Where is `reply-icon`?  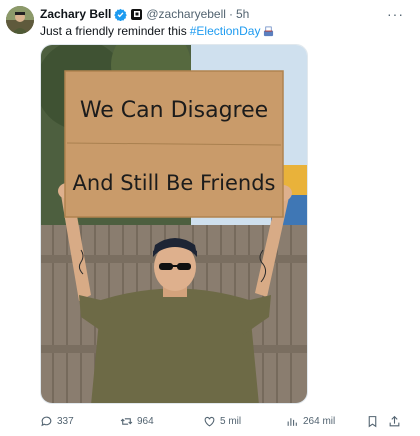 reply-icon is located at coordinates (46, 421).